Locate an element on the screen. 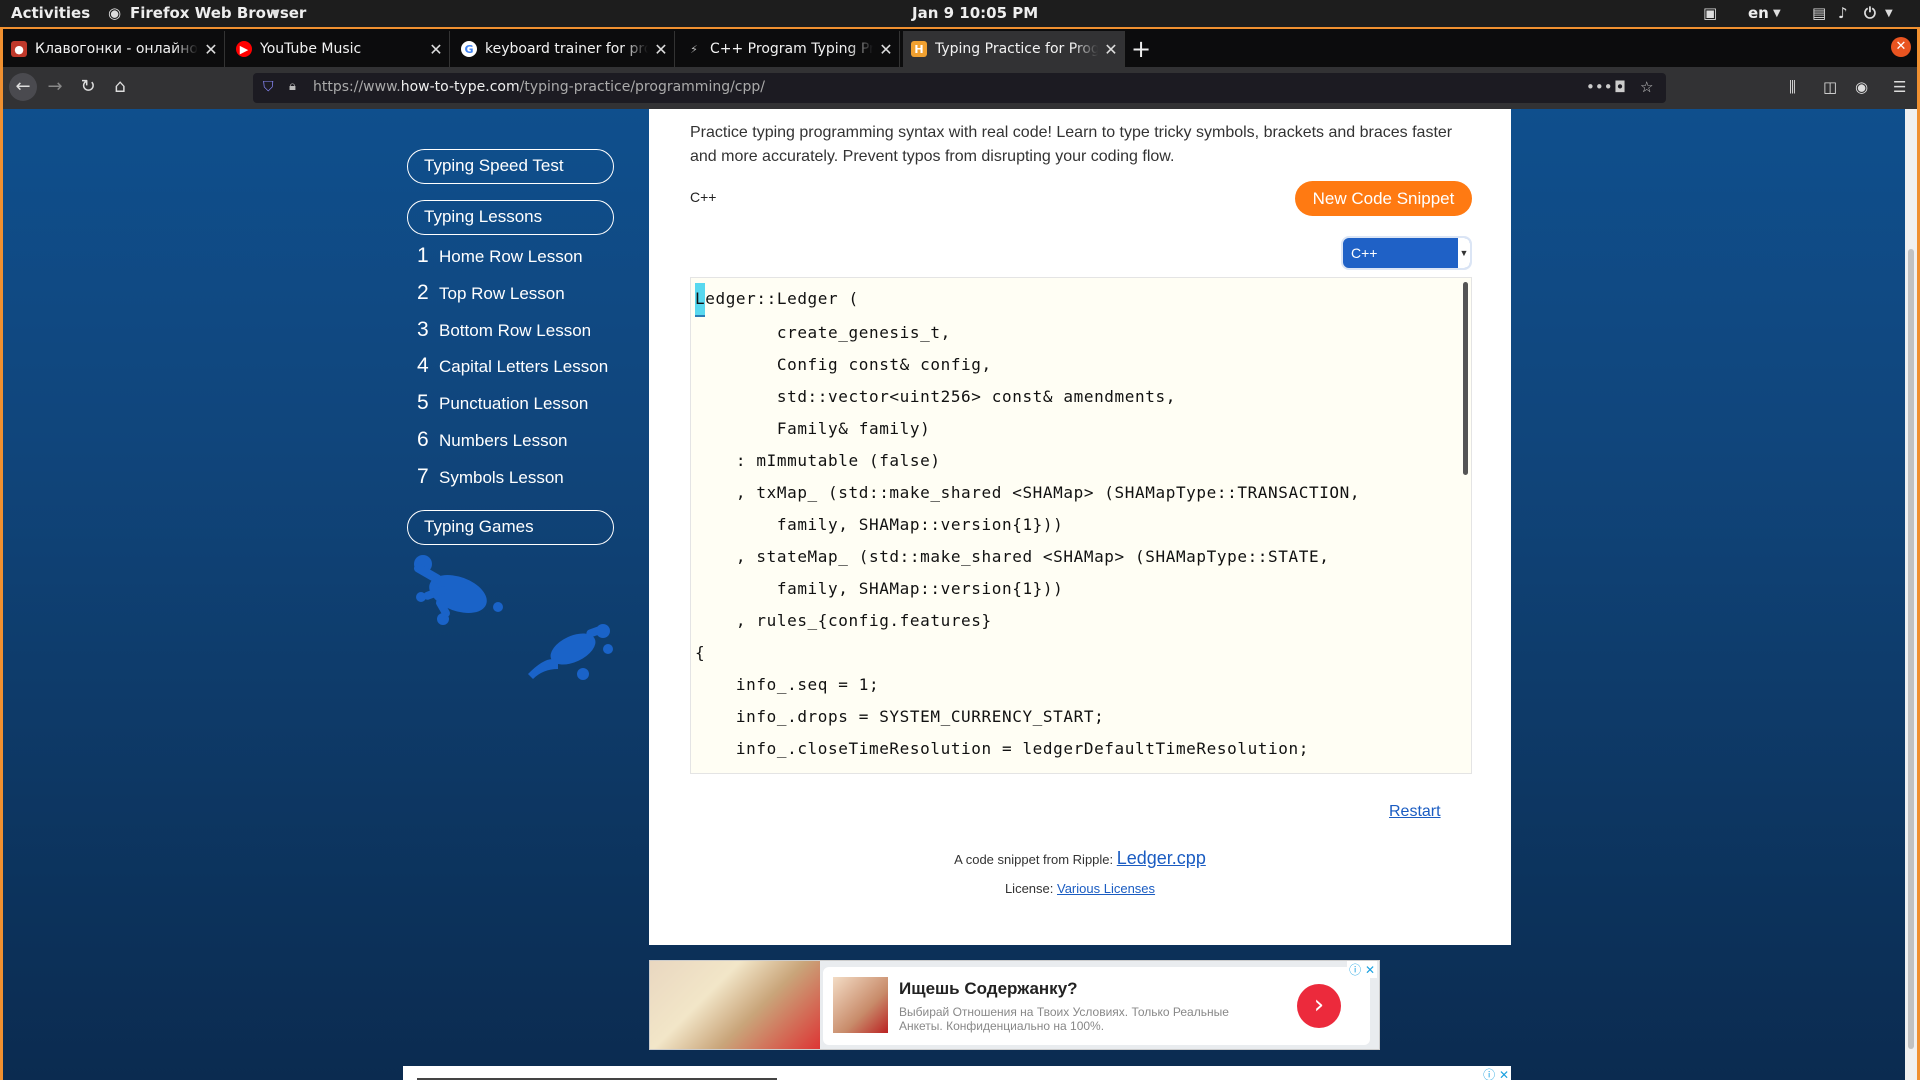 This screenshot has width=1920, height=1080. tab-youtube-music: ▶ YouTube Music ✕ is located at coordinates (339, 49).